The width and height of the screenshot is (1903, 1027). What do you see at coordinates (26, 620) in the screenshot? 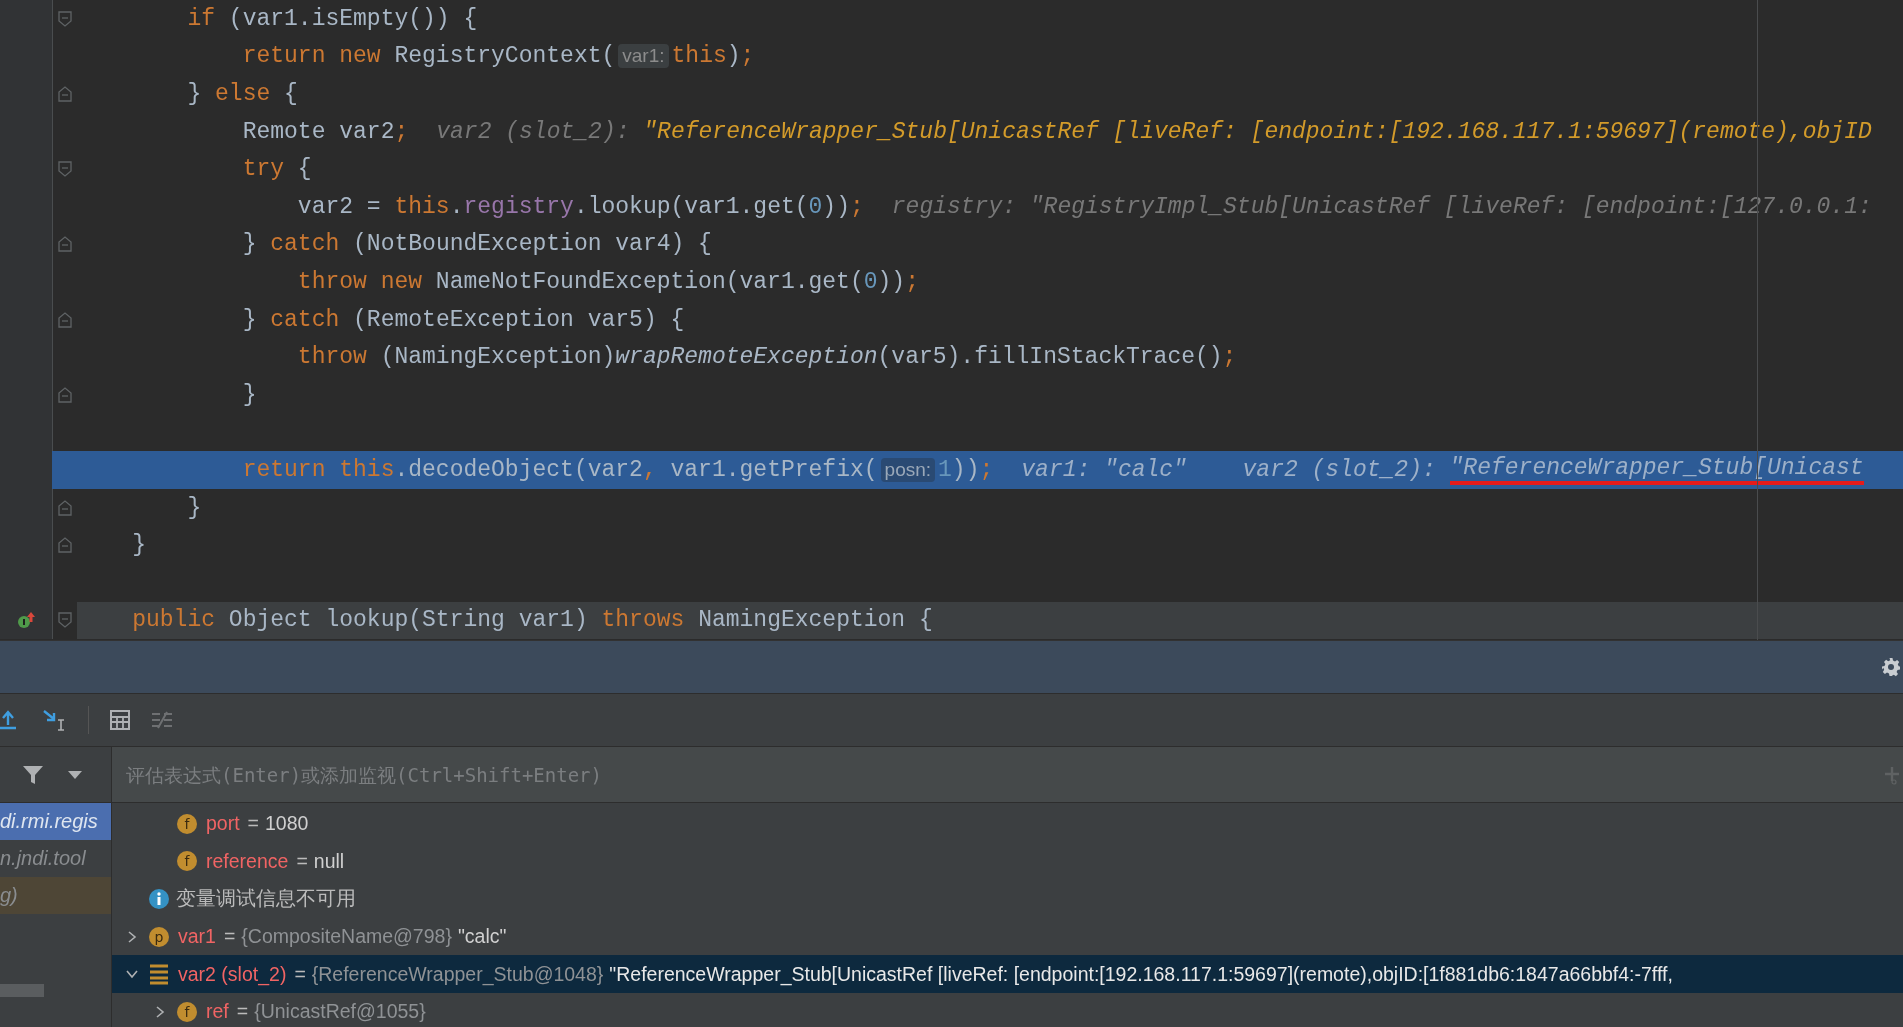
I see `implements-icon` at bounding box center [26, 620].